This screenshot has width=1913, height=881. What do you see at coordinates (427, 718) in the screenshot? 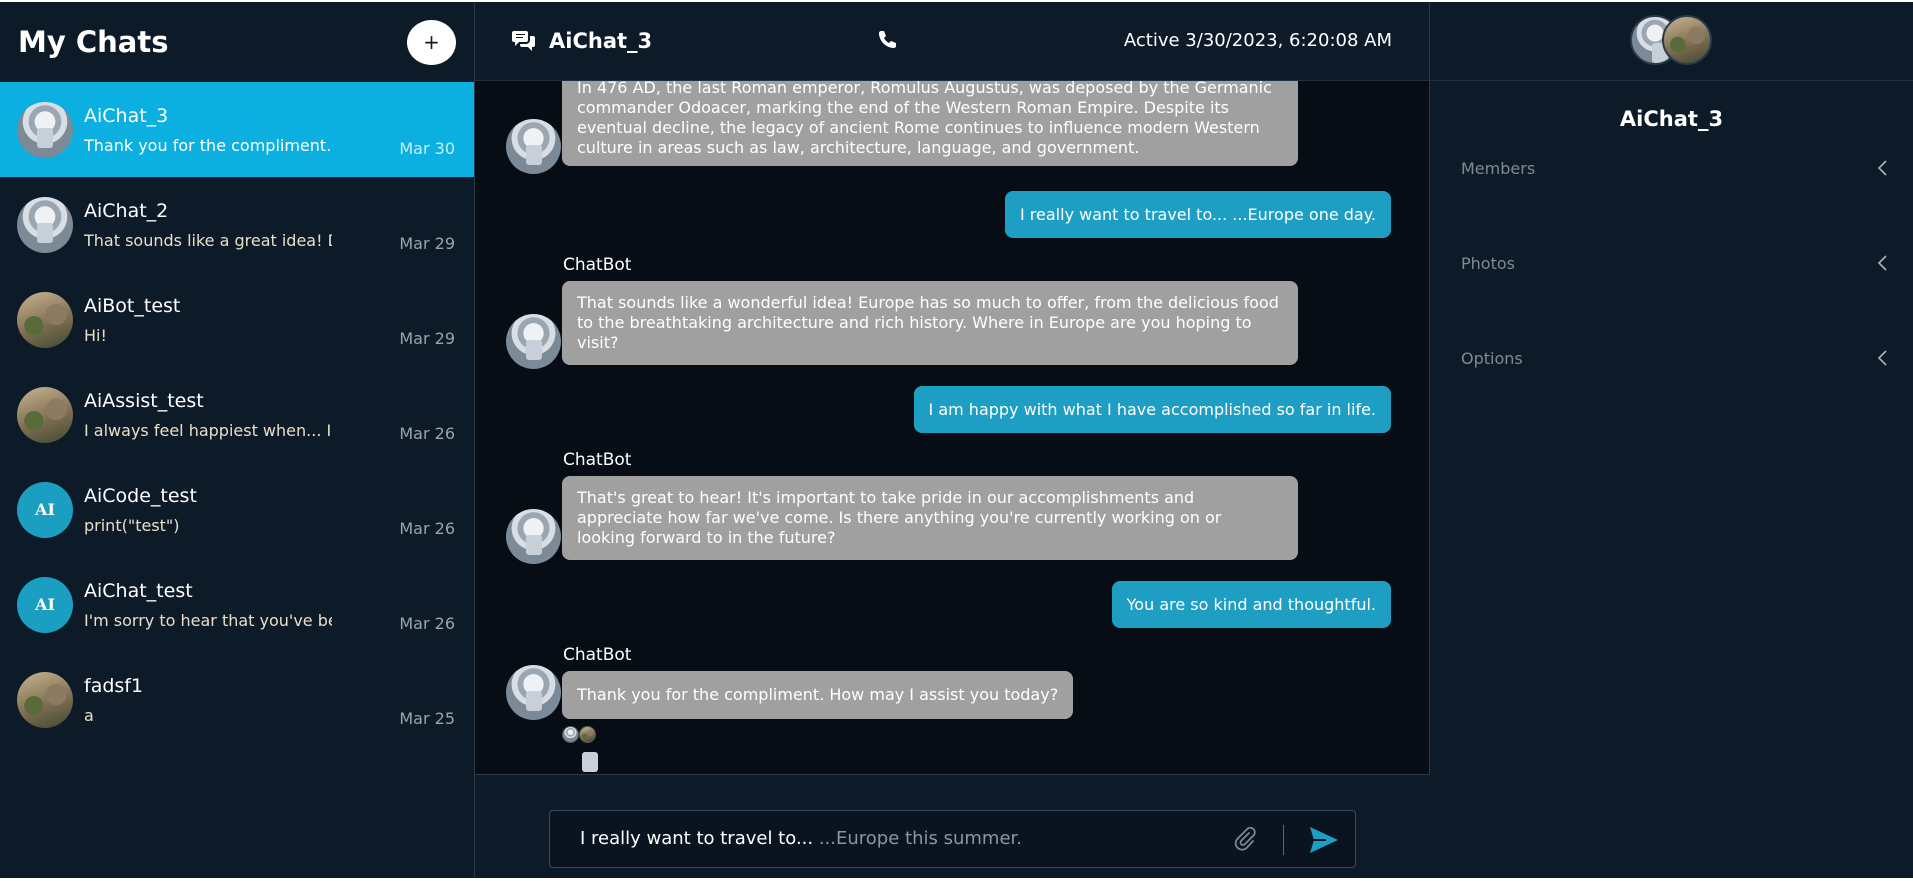
I see `chat-date: Mar 25` at bounding box center [427, 718].